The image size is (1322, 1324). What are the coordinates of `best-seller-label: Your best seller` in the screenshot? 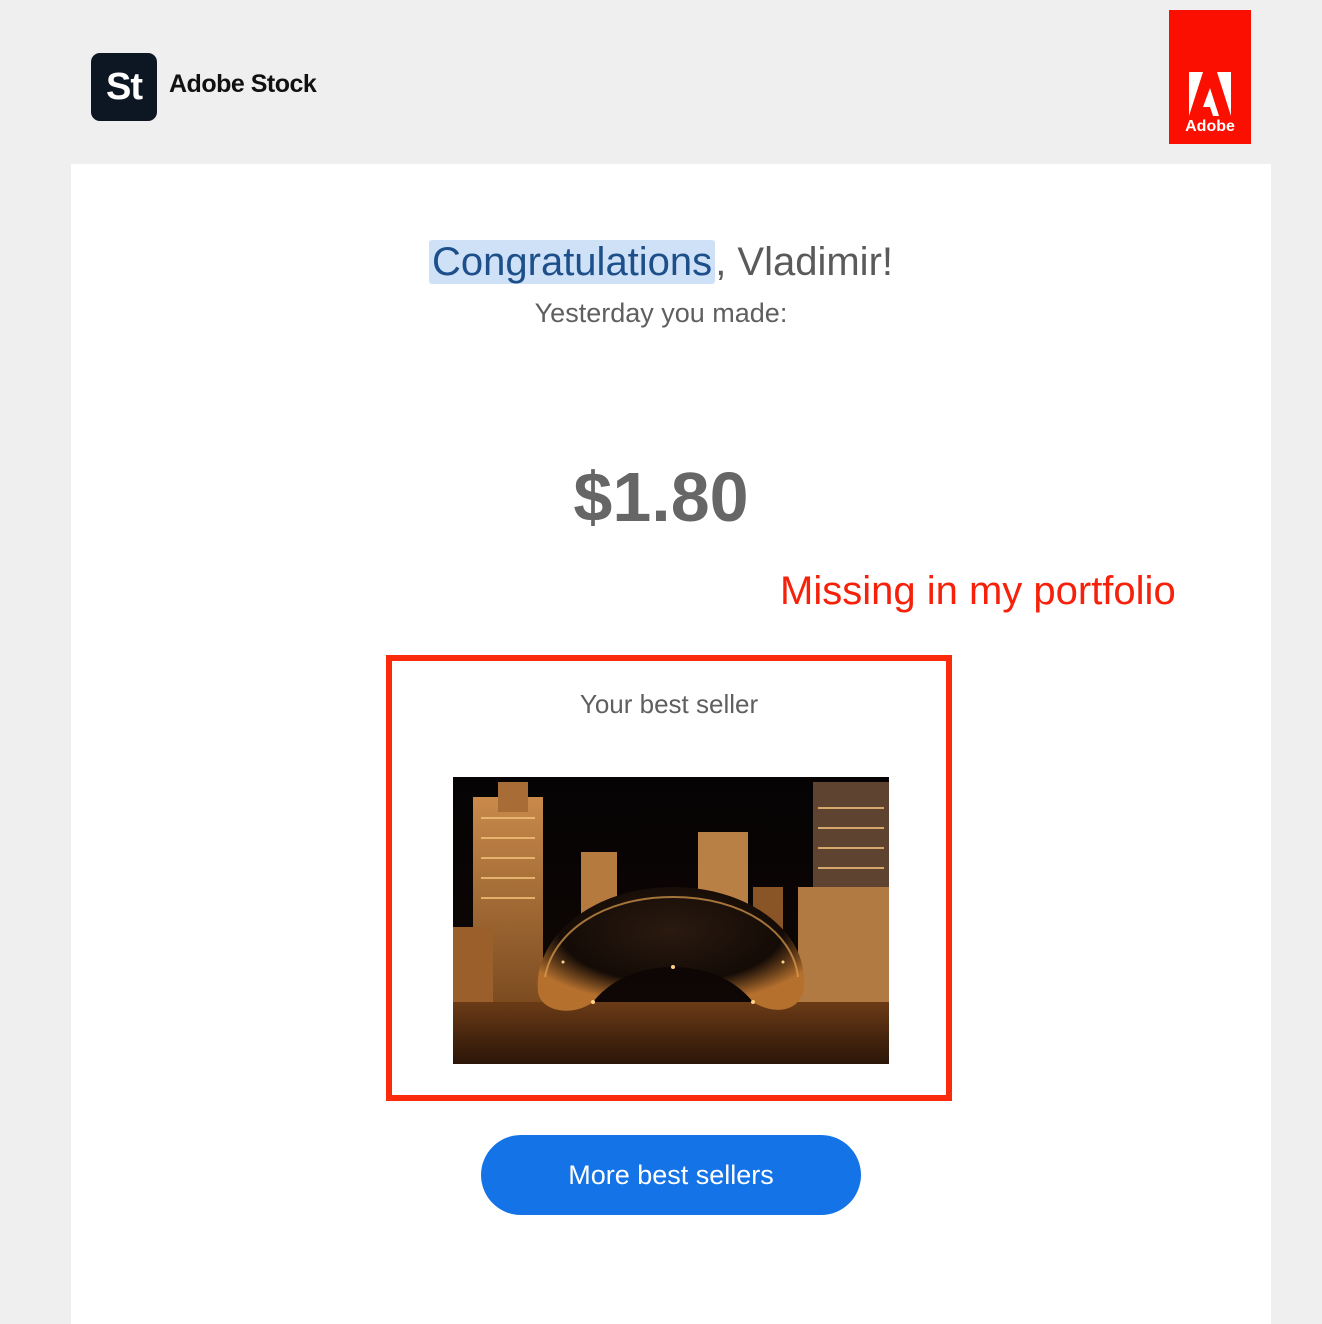 It's located at (669, 704).